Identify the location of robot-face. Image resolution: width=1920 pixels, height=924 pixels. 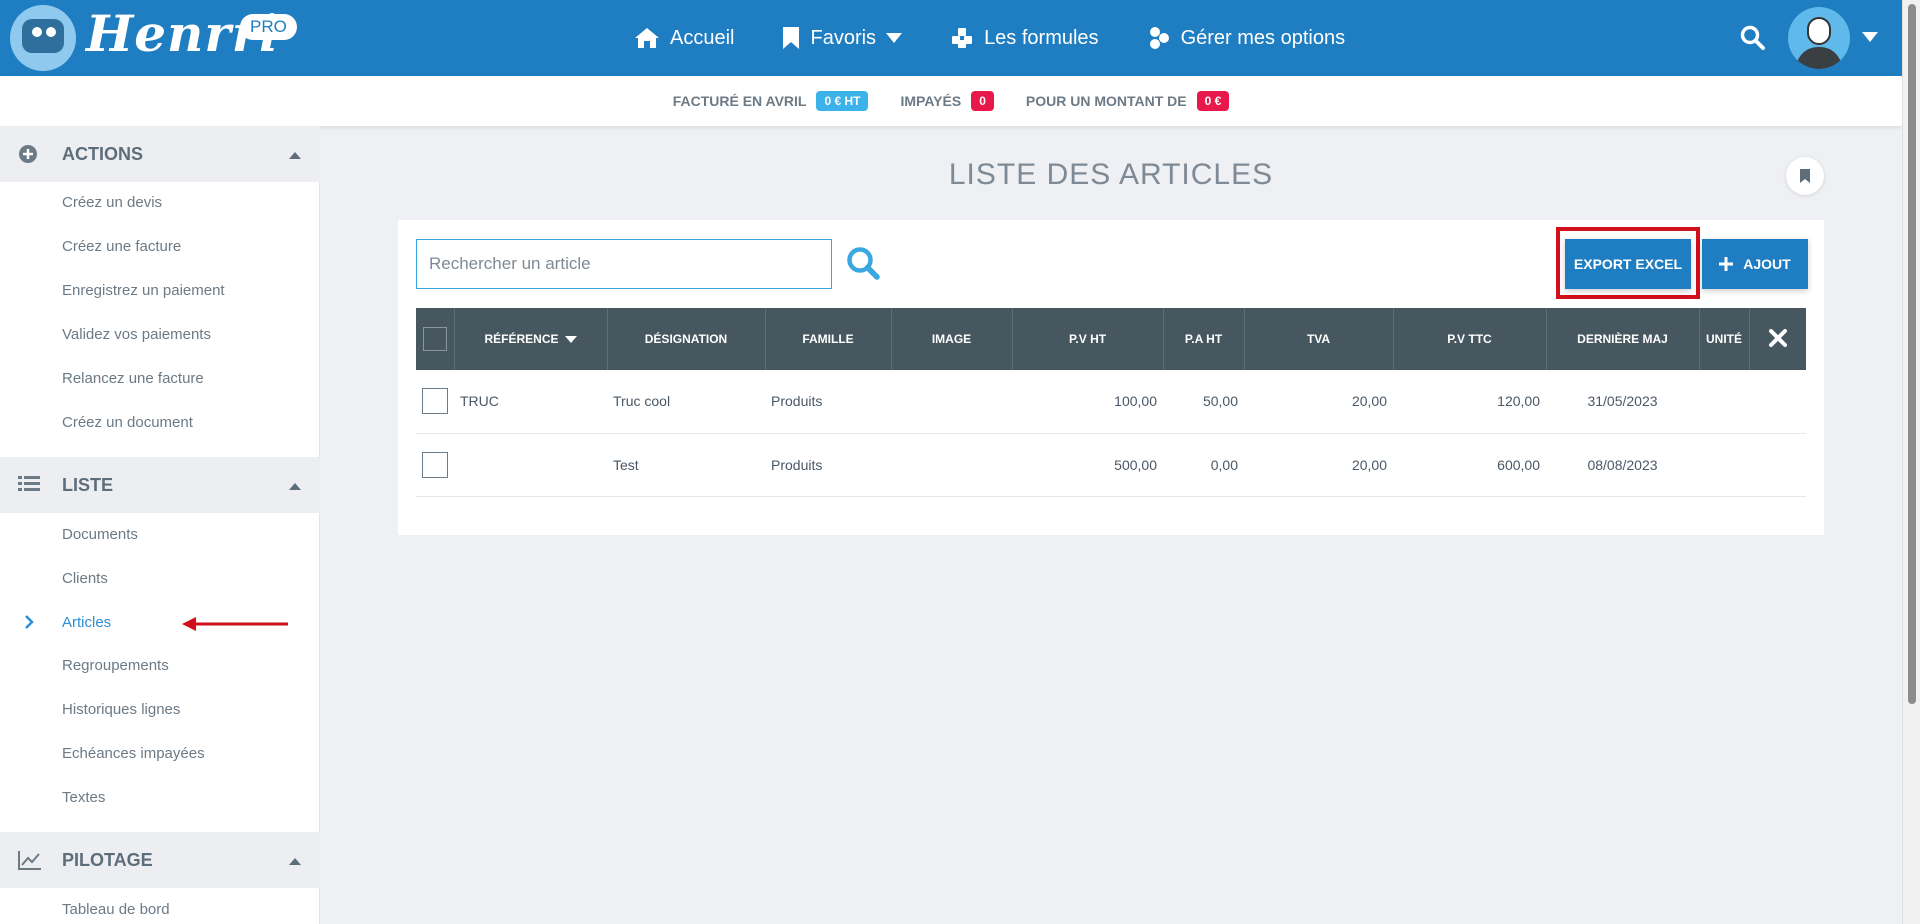
(43, 36).